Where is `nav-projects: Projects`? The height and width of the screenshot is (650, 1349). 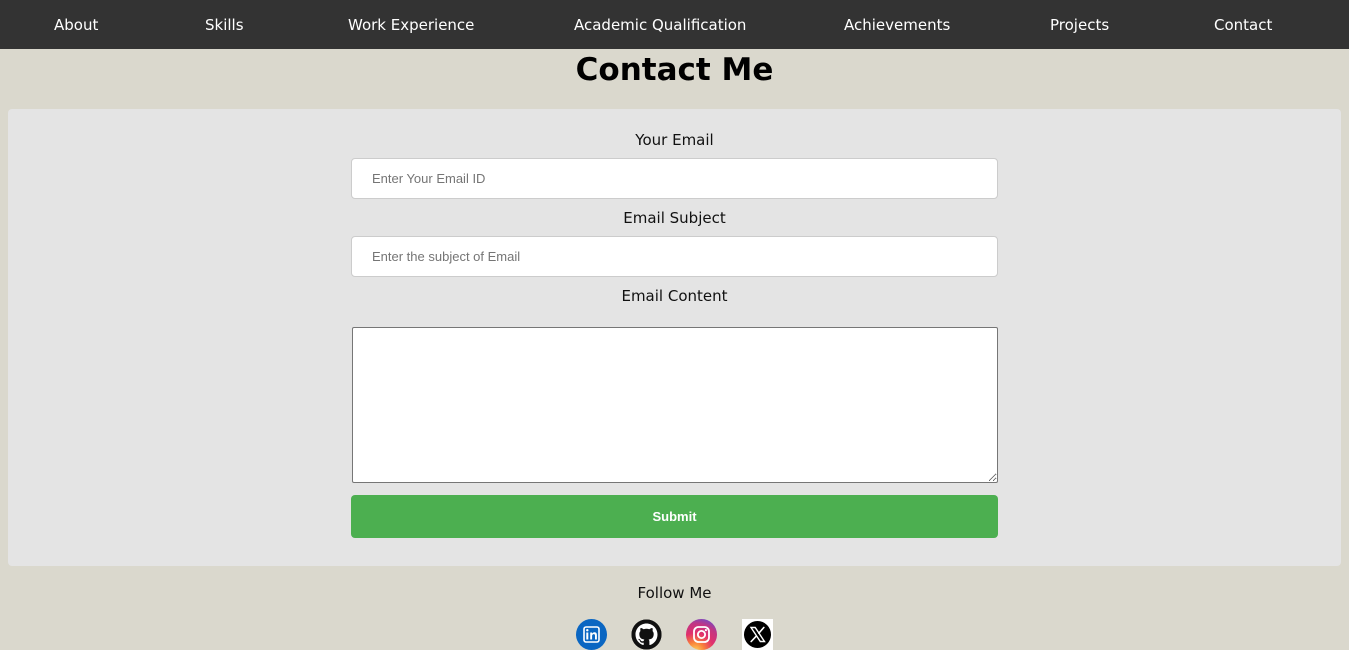 nav-projects: Projects is located at coordinates (1079, 24).